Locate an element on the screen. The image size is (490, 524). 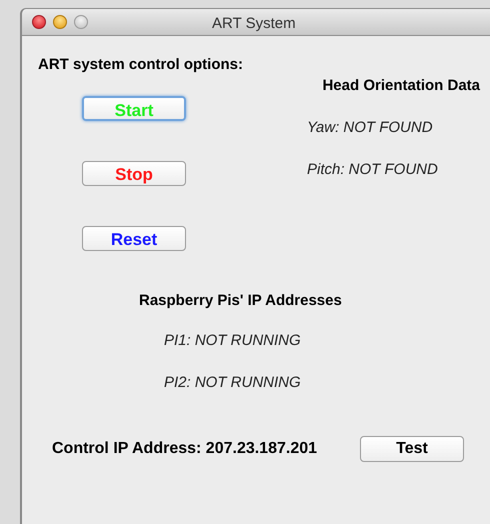
window-title: ART System is located at coordinates (254, 24).